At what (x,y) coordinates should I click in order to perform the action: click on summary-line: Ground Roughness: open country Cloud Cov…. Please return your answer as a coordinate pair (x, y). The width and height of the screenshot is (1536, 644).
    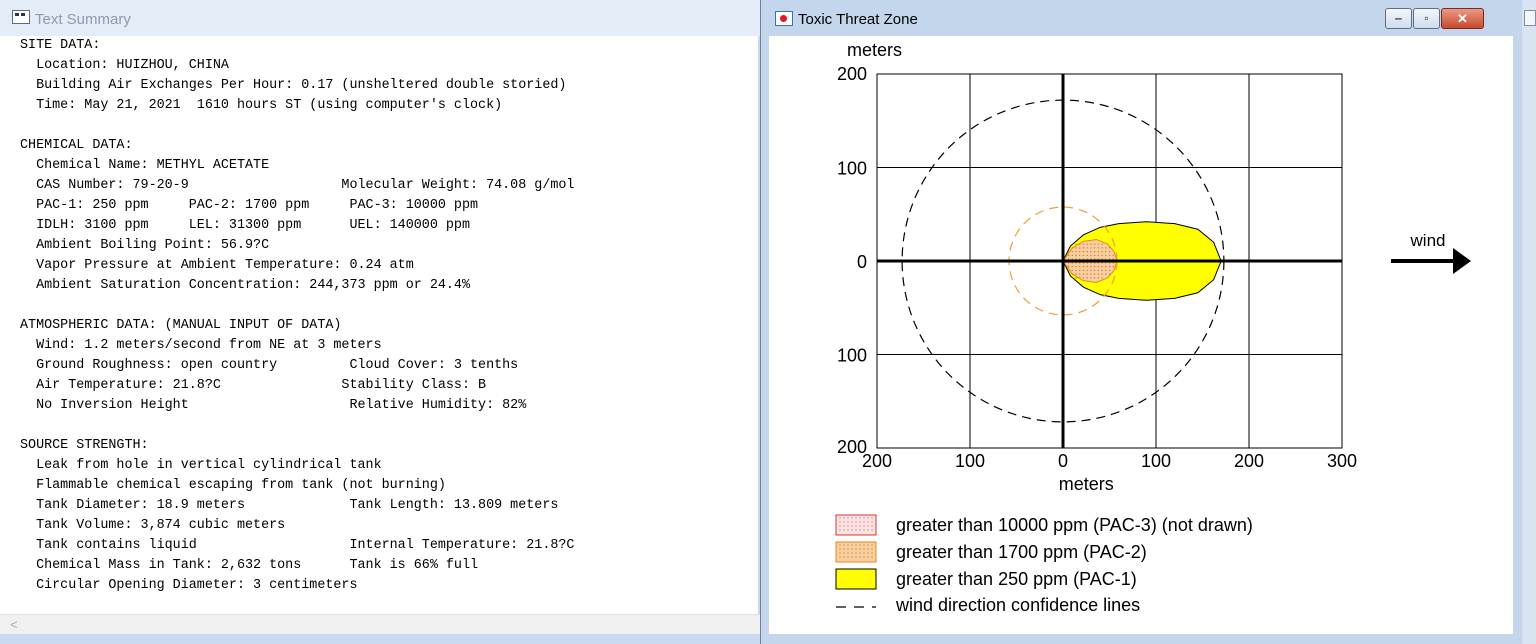
    Looking at the image, I should click on (269, 365).